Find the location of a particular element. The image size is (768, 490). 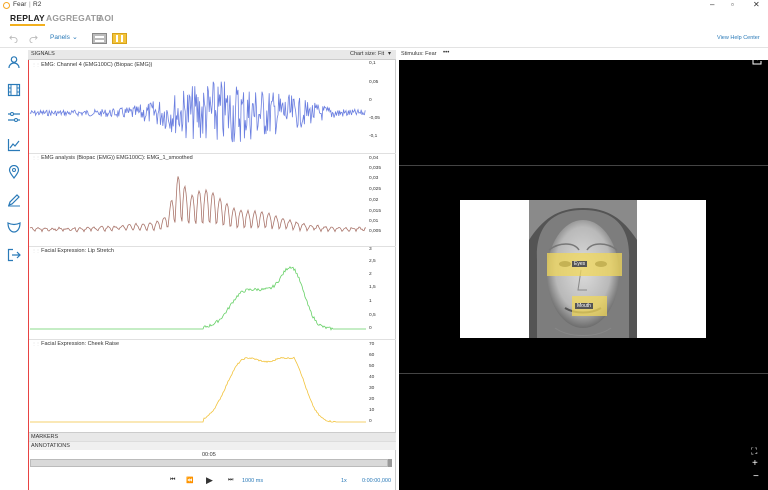

stimulus-image-frame: Eyes Mouth is located at coordinates (583, 269).